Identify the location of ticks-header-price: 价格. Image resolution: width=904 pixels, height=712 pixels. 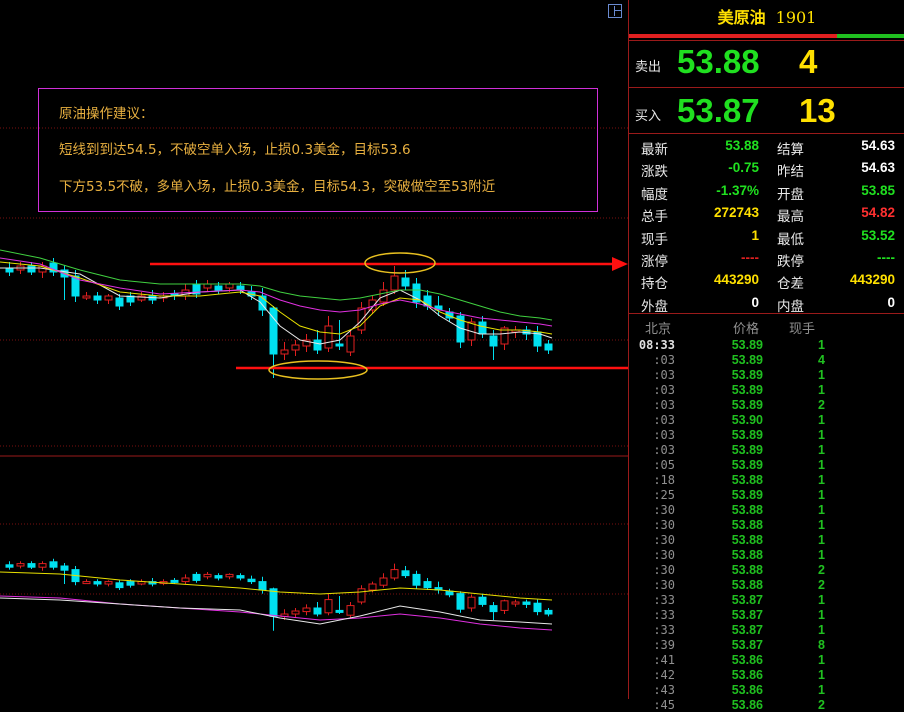
(746, 329).